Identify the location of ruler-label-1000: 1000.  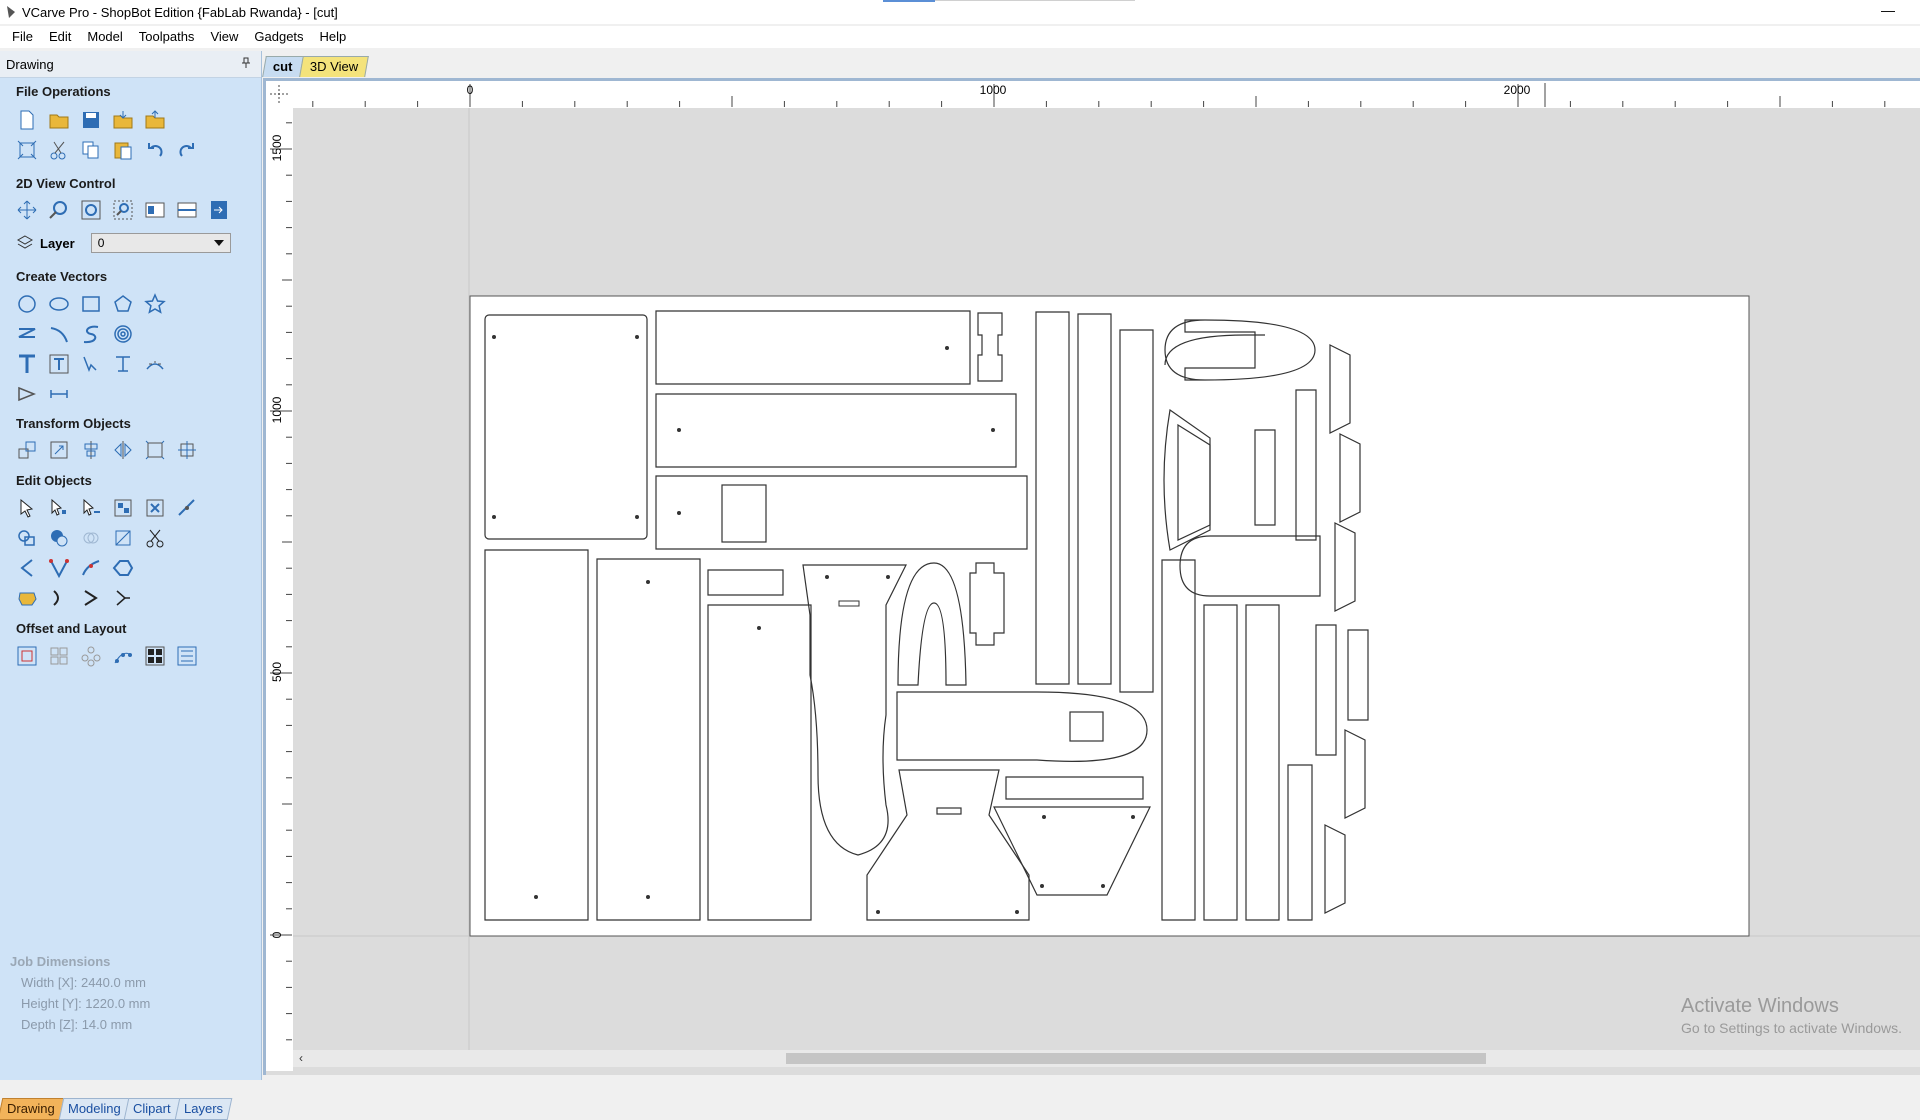
(993, 90).